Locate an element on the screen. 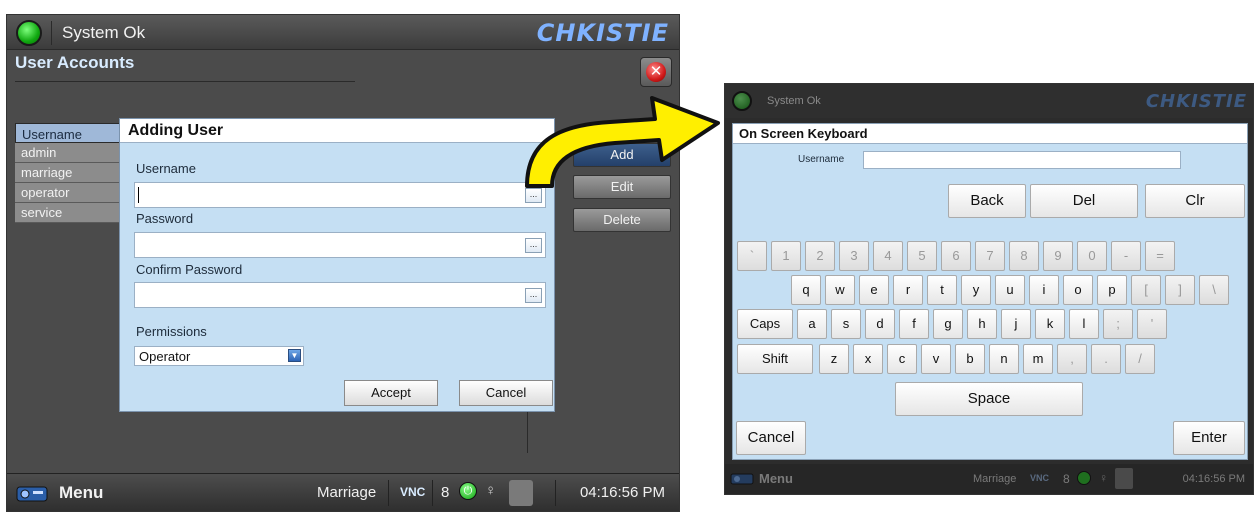  close-button: ✕ is located at coordinates (656, 72).